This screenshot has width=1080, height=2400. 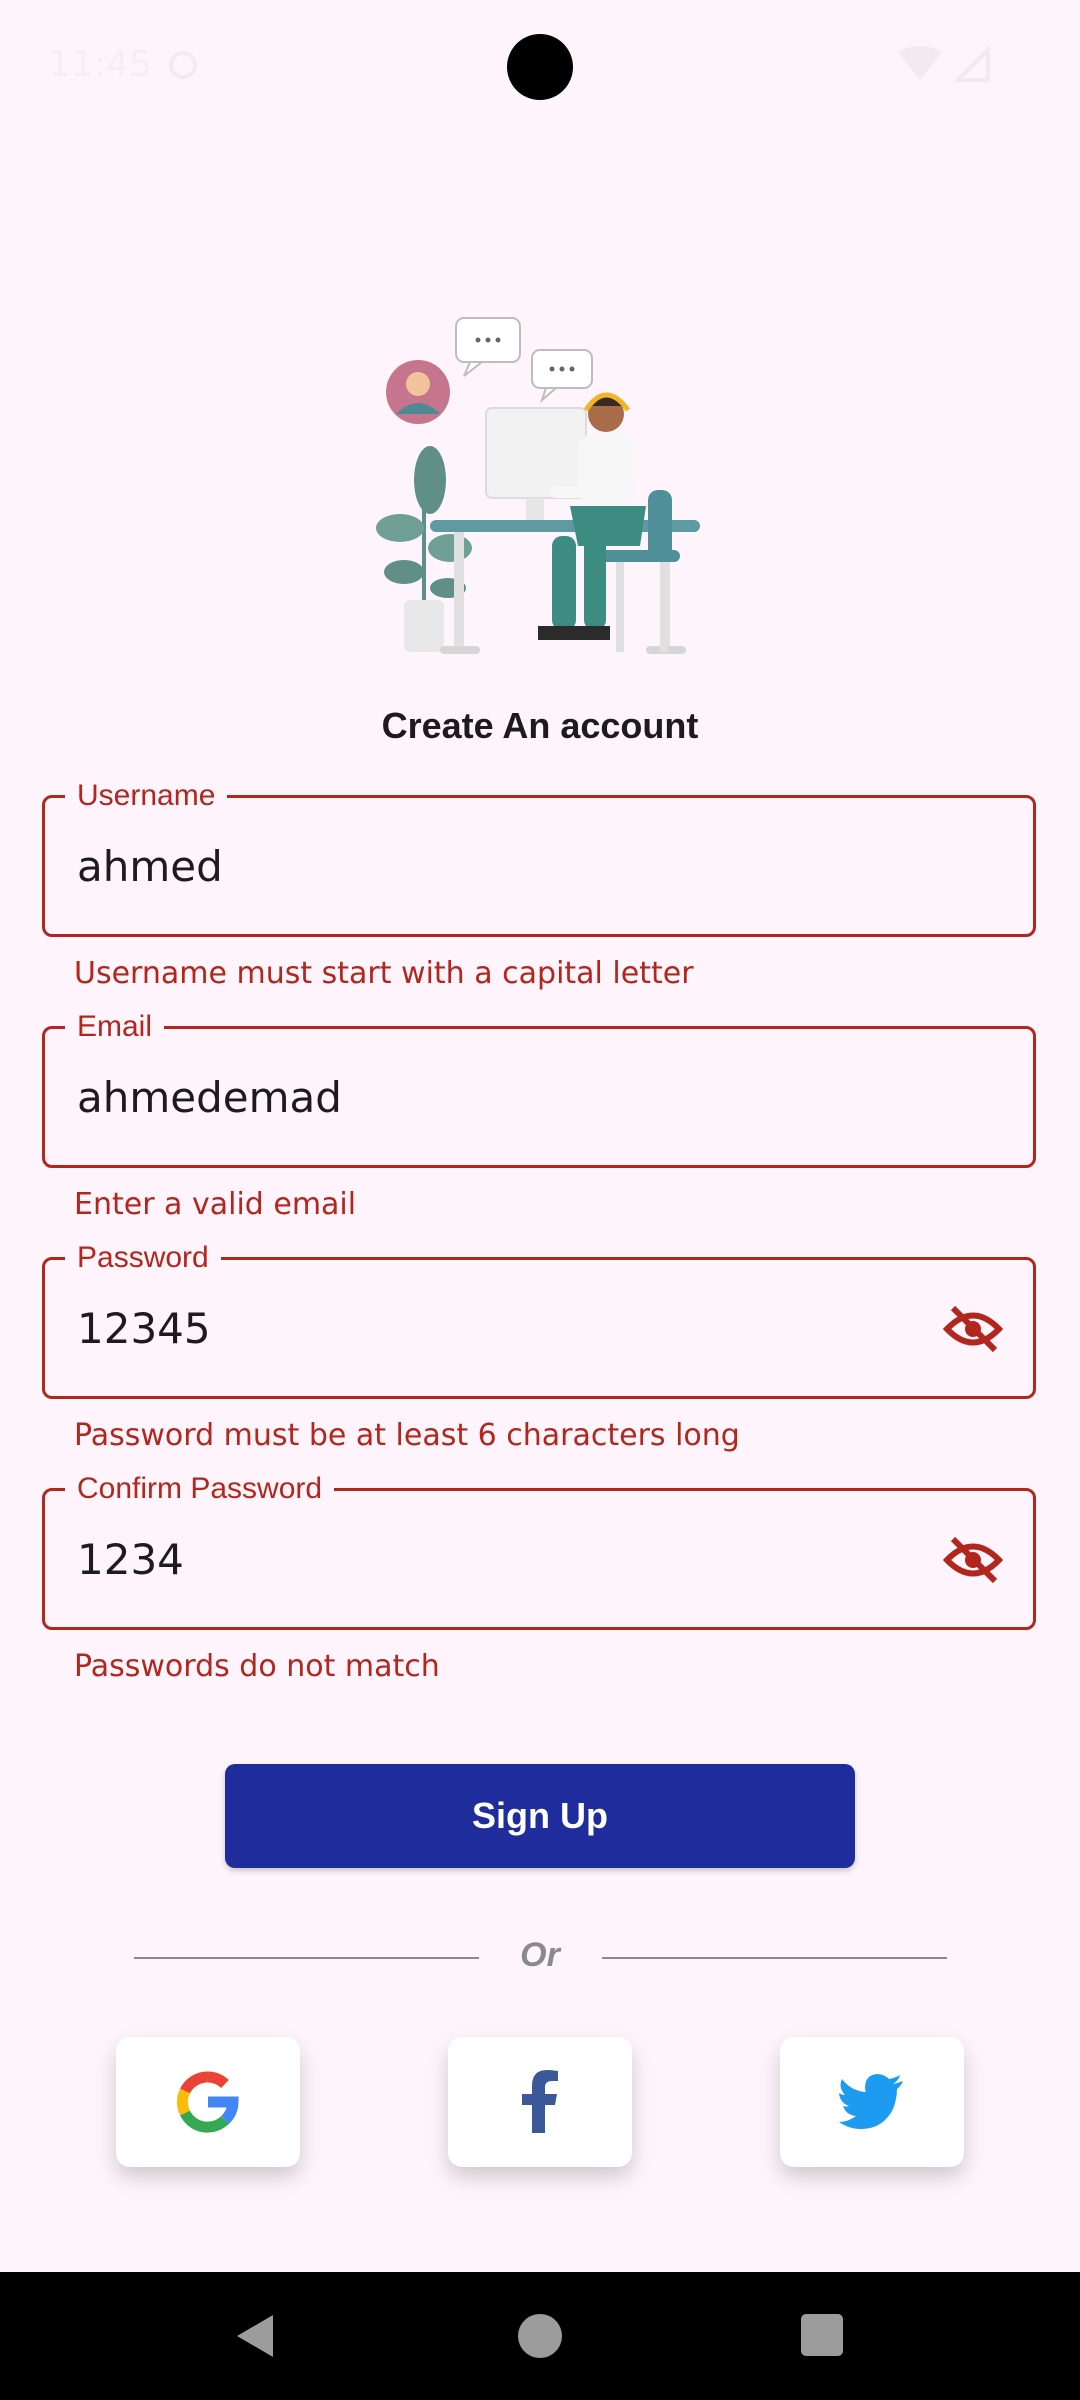 What do you see at coordinates (115, 1027) in the screenshot?
I see `email-label: Email` at bounding box center [115, 1027].